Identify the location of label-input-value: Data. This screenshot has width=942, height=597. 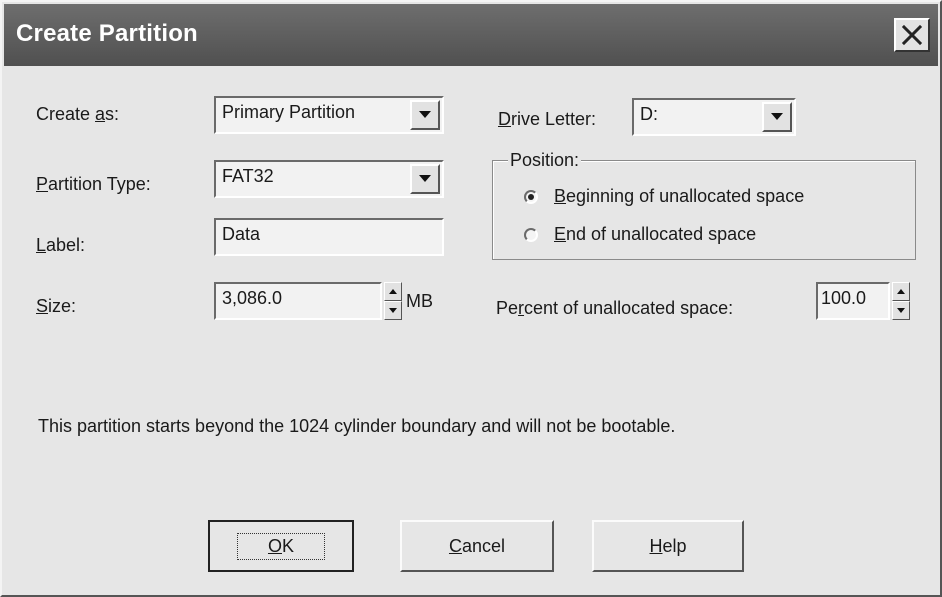
(241, 234).